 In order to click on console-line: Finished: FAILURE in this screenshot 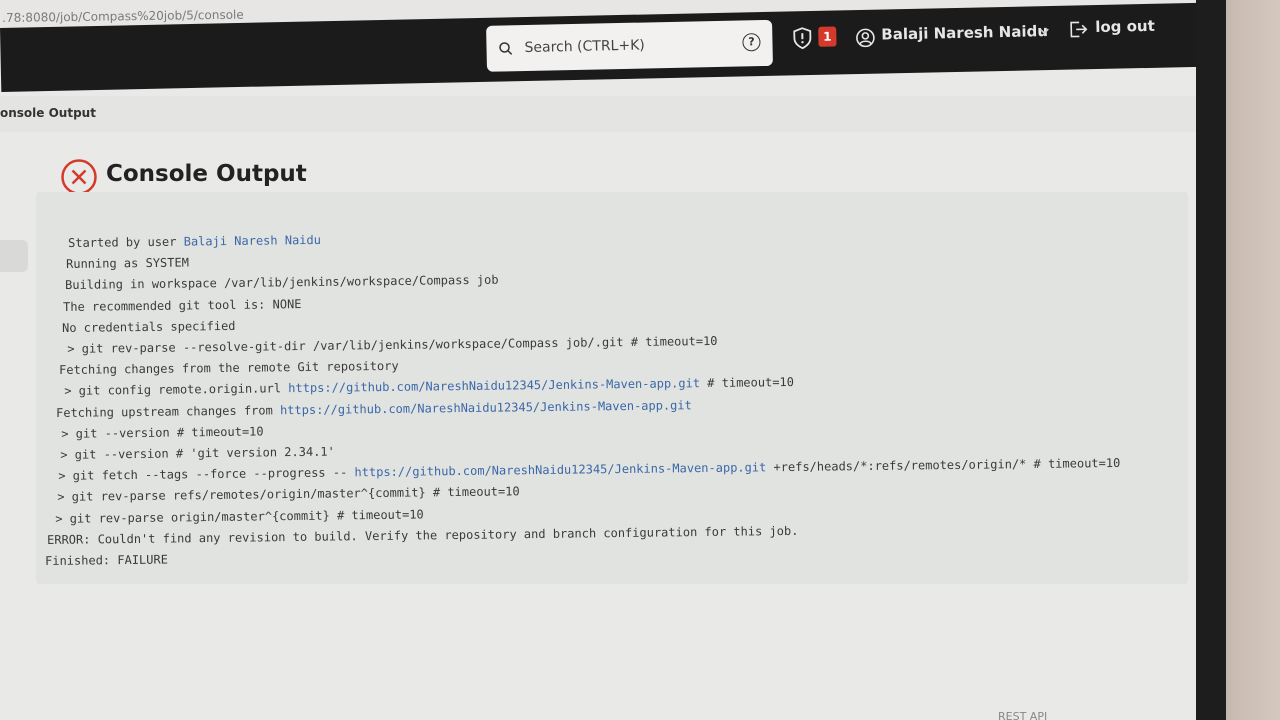, I will do `click(106, 559)`.